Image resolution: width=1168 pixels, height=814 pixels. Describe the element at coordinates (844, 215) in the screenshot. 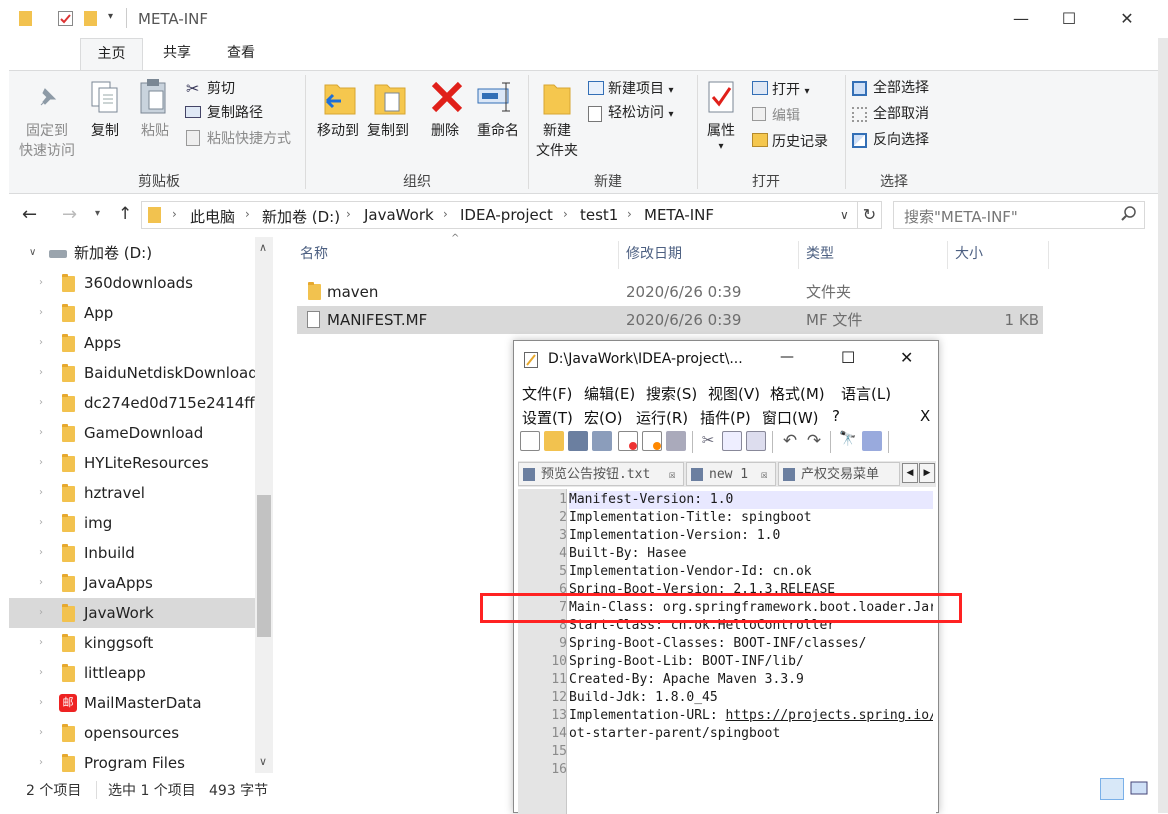

I see `address-history-dropdown-icon: ∨` at that location.